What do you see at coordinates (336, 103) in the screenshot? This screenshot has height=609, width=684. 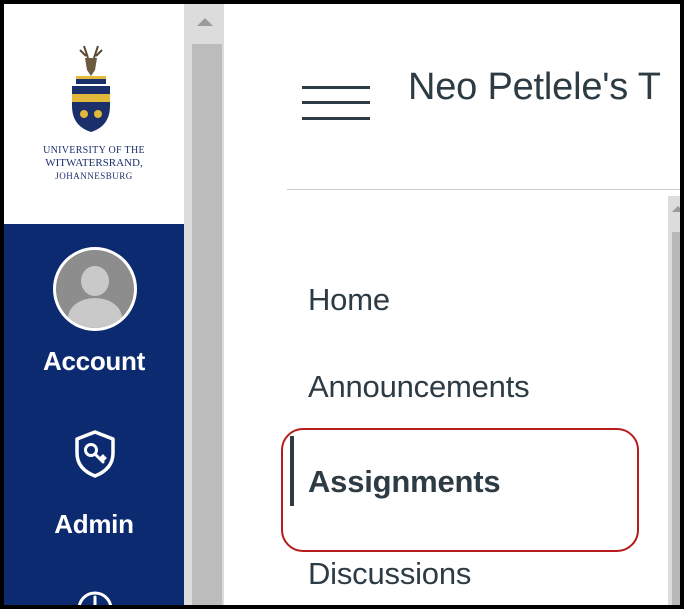 I see `hamburger-menu-icon` at bounding box center [336, 103].